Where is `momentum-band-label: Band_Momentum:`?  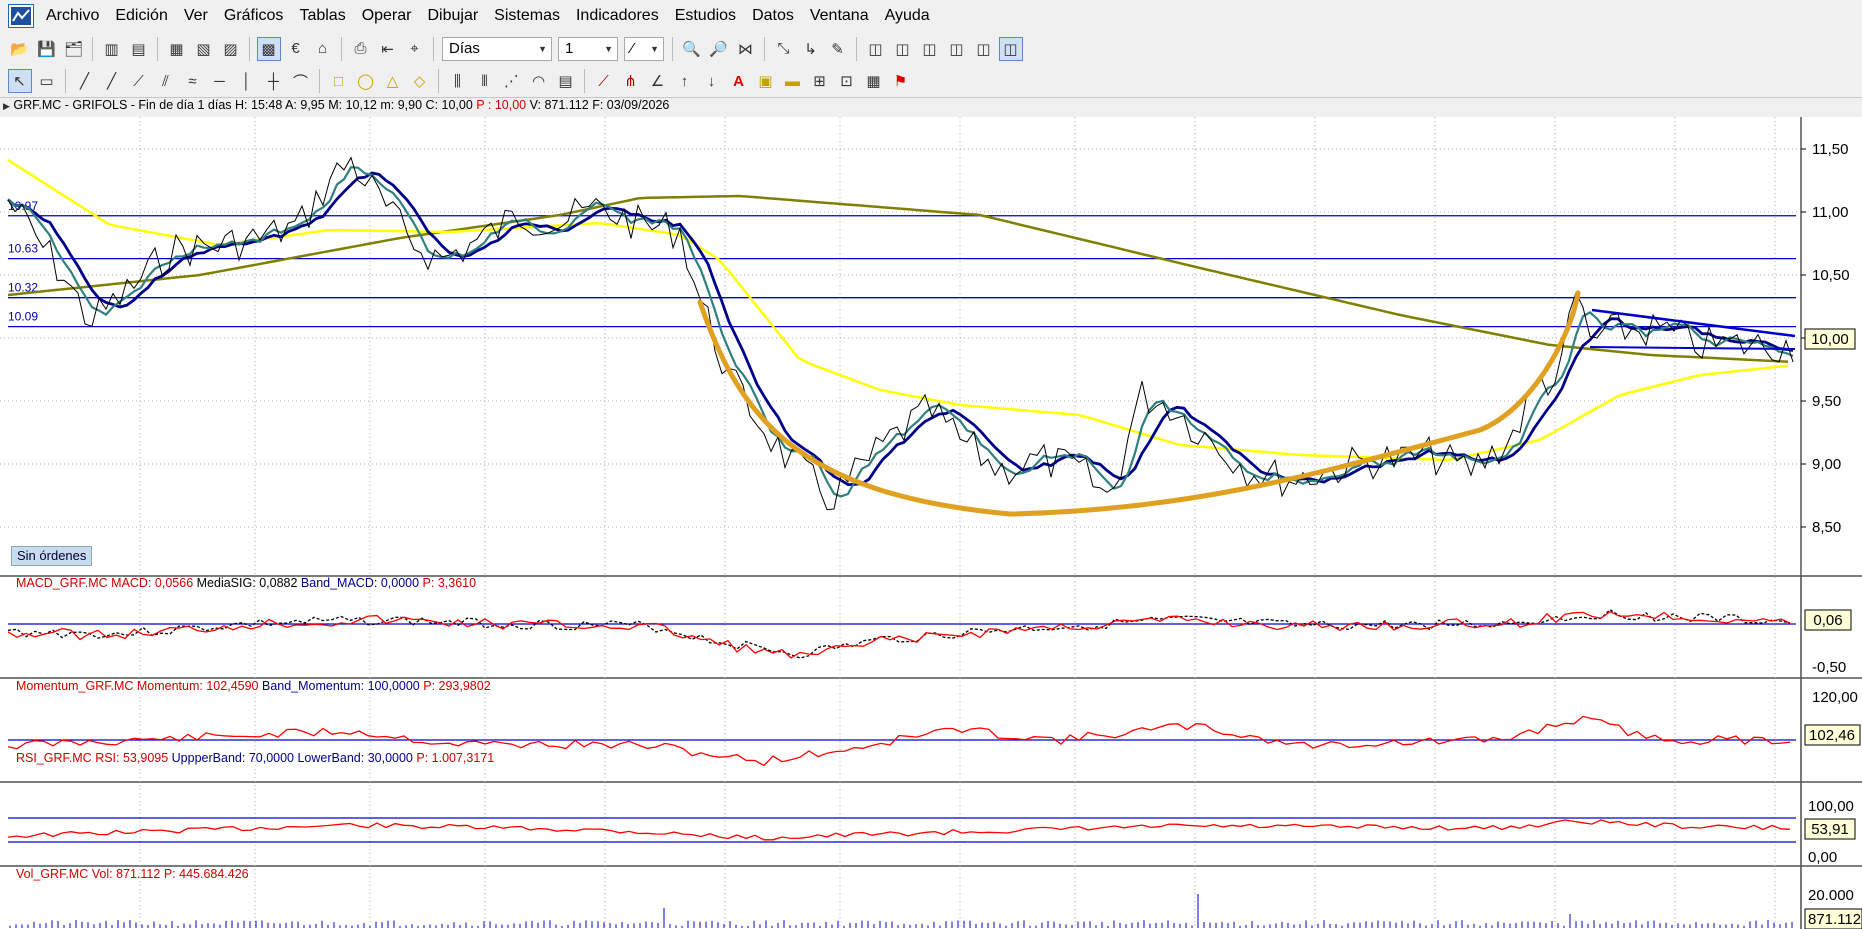
momentum-band-label: Band_Momentum: is located at coordinates (313, 686).